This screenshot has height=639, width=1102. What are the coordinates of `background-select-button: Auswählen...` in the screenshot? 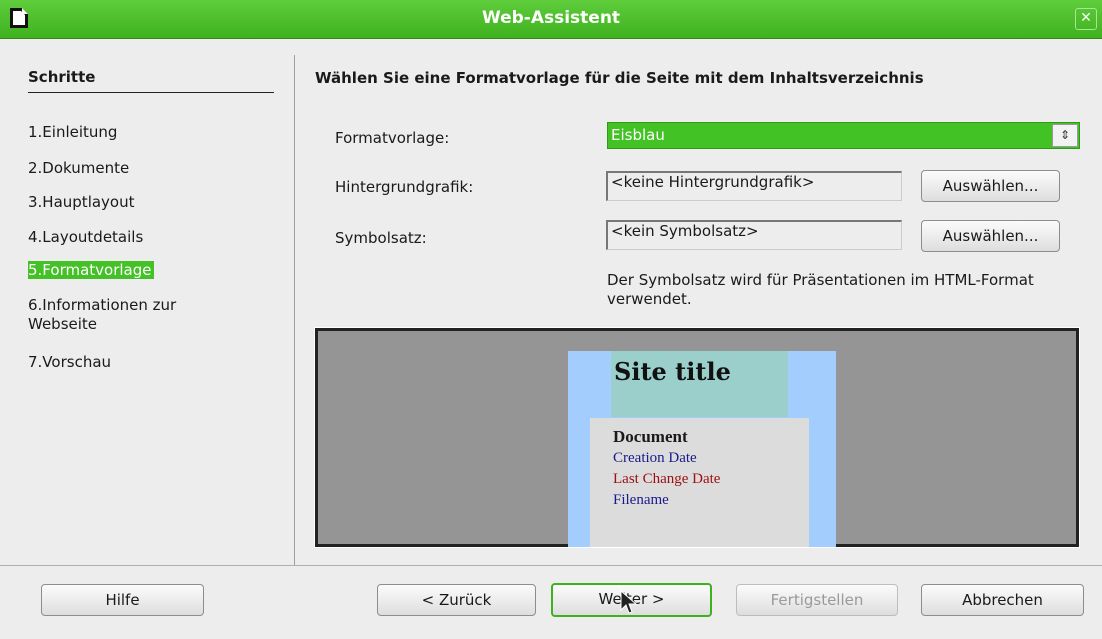 It's located at (990, 186).